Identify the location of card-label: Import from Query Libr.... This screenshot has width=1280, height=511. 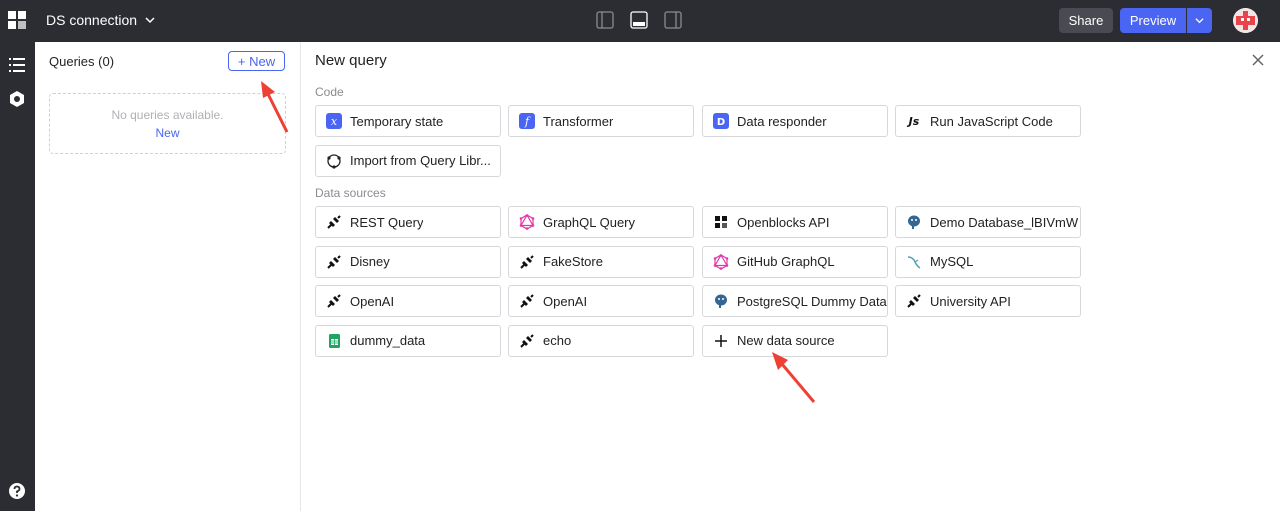
(420, 160).